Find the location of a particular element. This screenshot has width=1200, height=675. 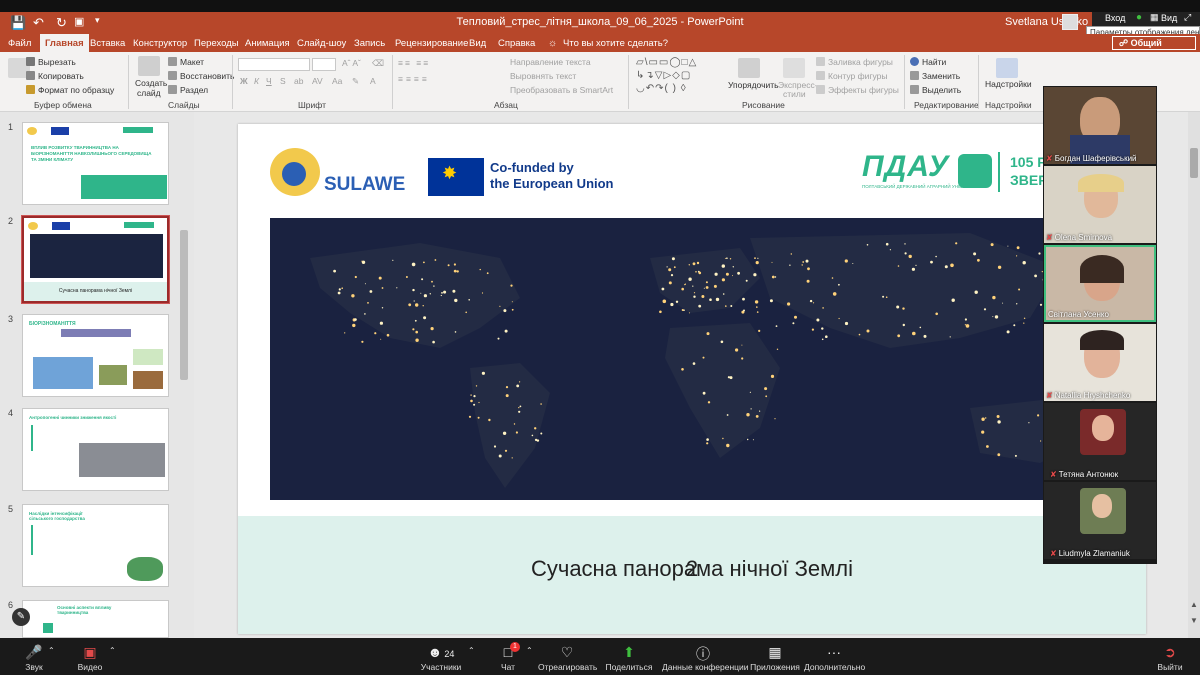

participant-tile-active-speaker: Світлана Усенко is located at coordinates (1100, 283).